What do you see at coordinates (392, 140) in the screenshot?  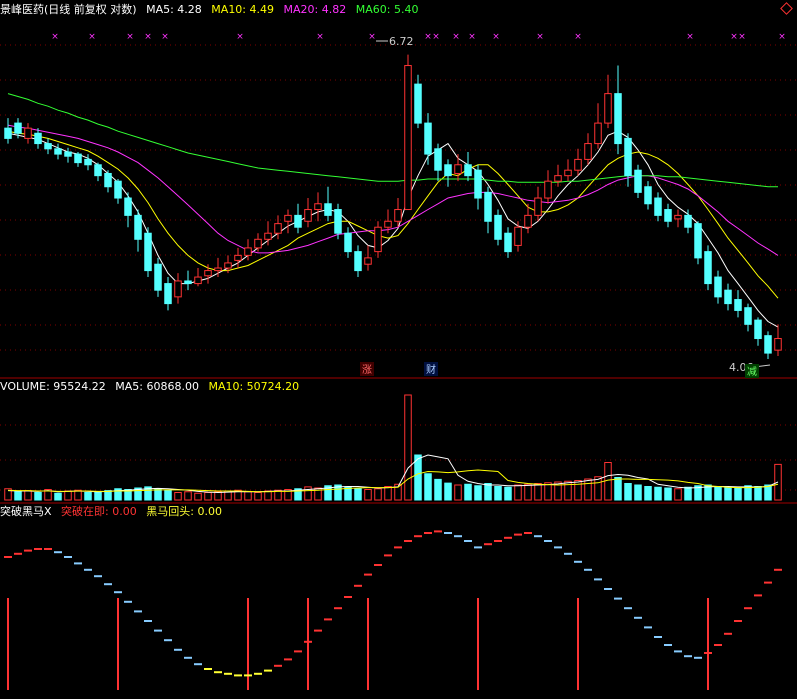 I see `ma-line` at bounding box center [392, 140].